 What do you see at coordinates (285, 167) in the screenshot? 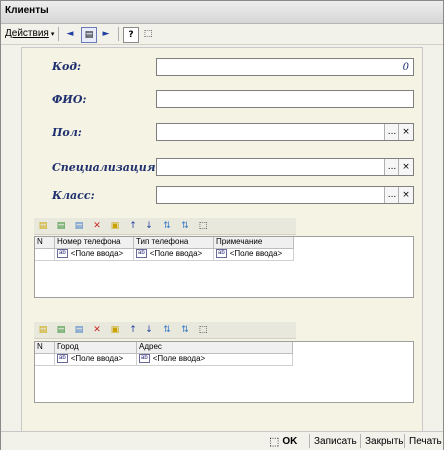
I see `specialization-field: ... ×` at bounding box center [285, 167].